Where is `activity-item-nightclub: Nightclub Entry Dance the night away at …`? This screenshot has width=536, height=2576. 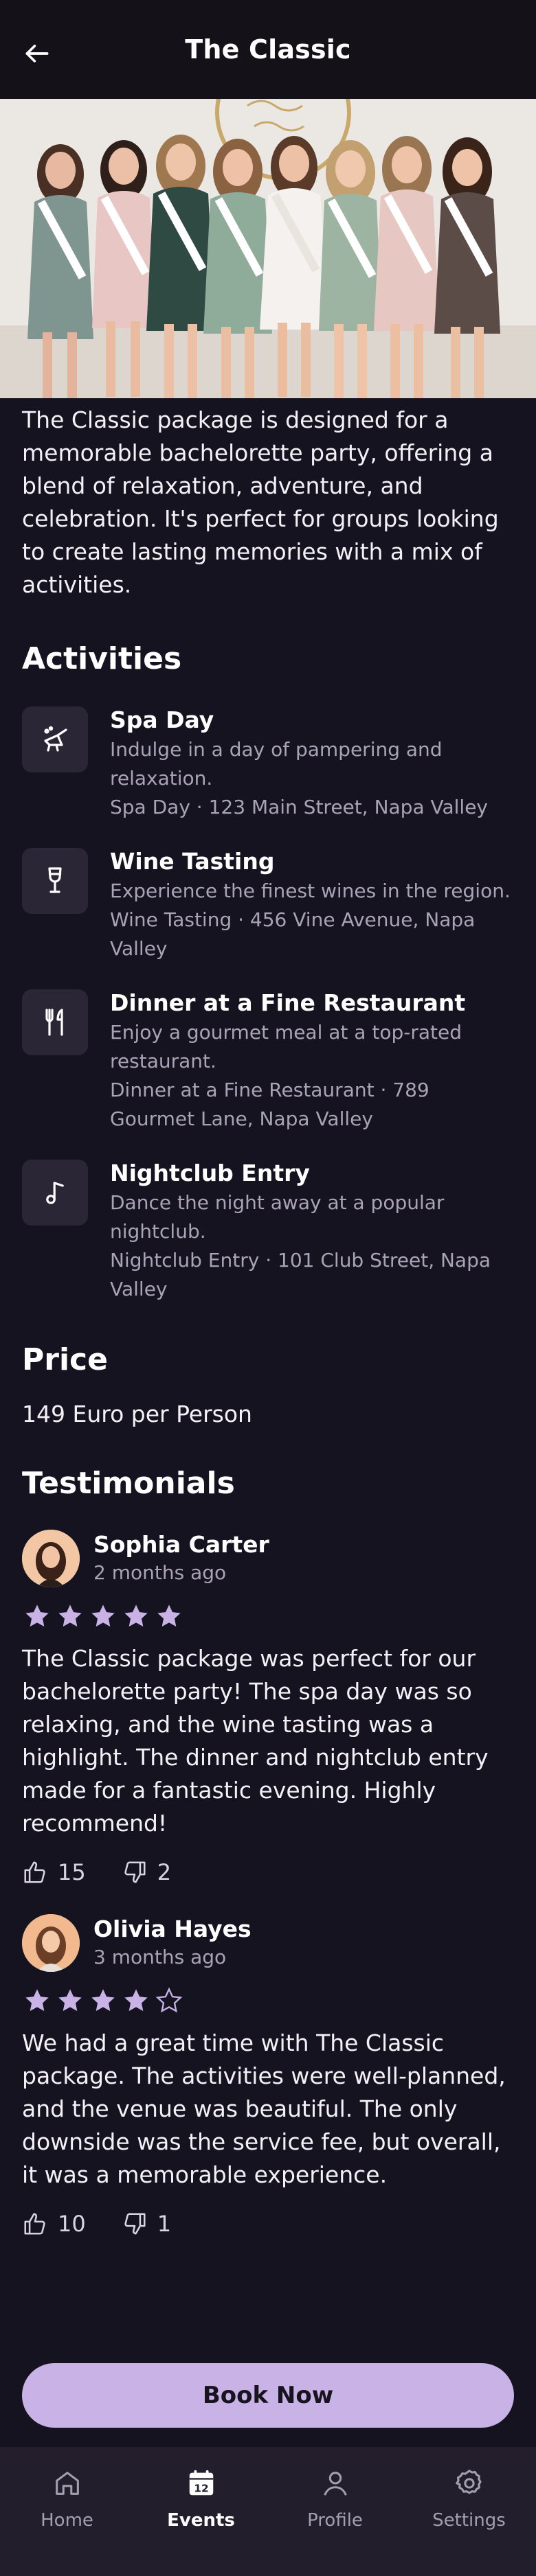 activity-item-nightclub: Nightclub Entry Dance the night away at … is located at coordinates (268, 1232).